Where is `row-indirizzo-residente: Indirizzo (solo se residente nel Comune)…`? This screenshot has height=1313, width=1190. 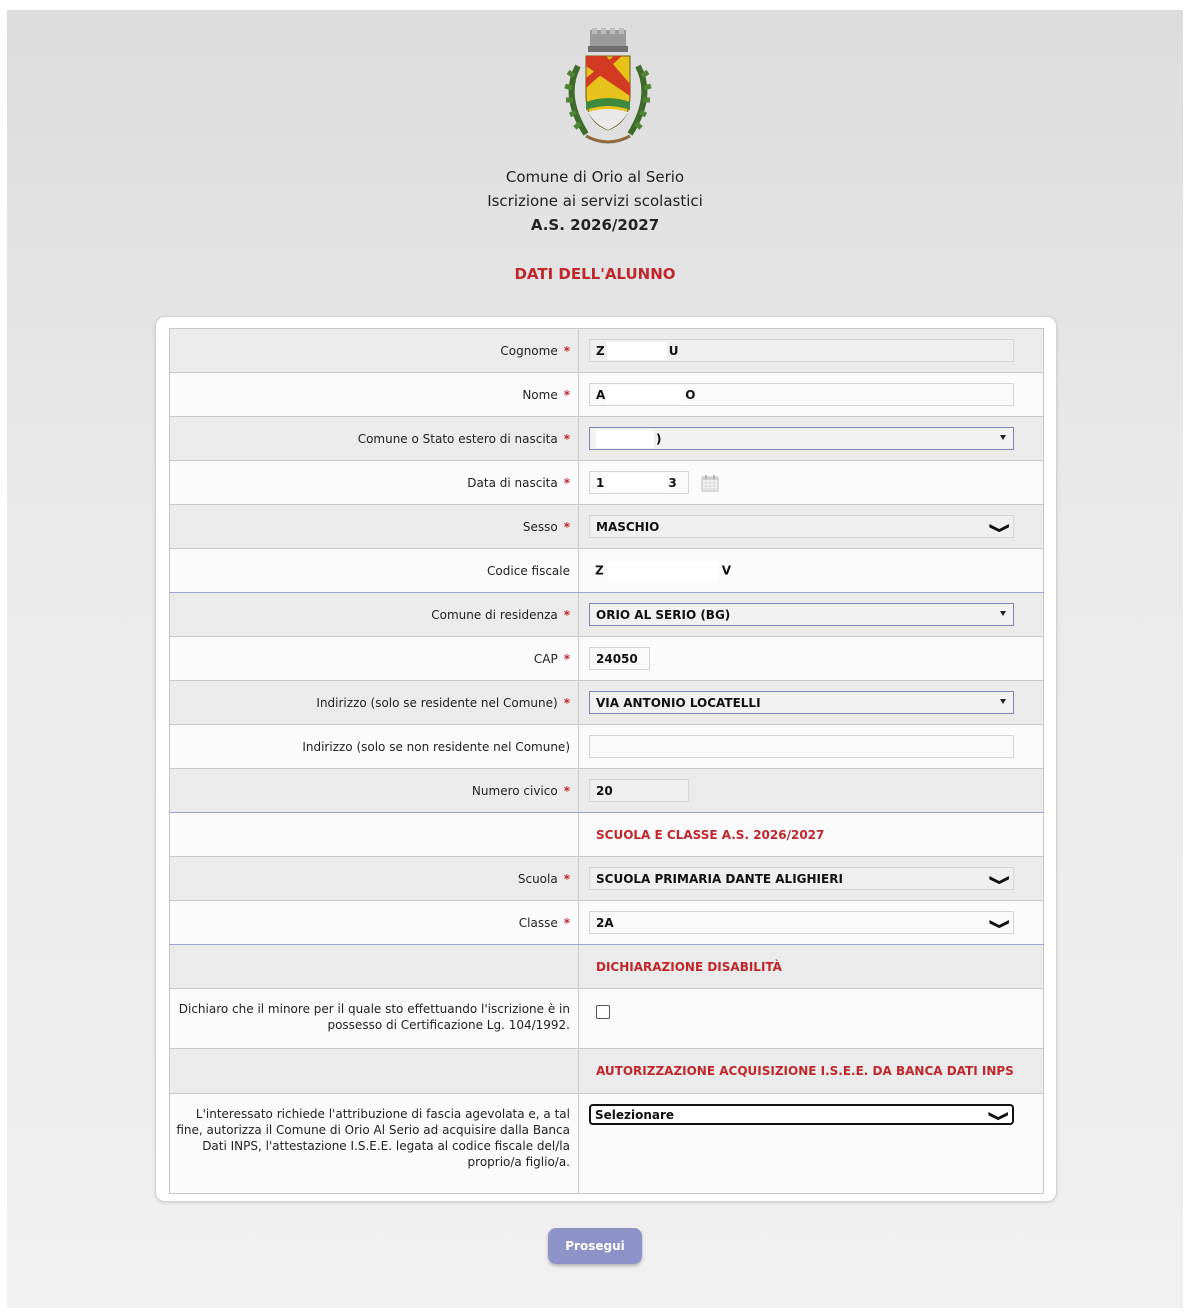 row-indirizzo-residente: Indirizzo (solo se residente nel Comune)… is located at coordinates (606, 703).